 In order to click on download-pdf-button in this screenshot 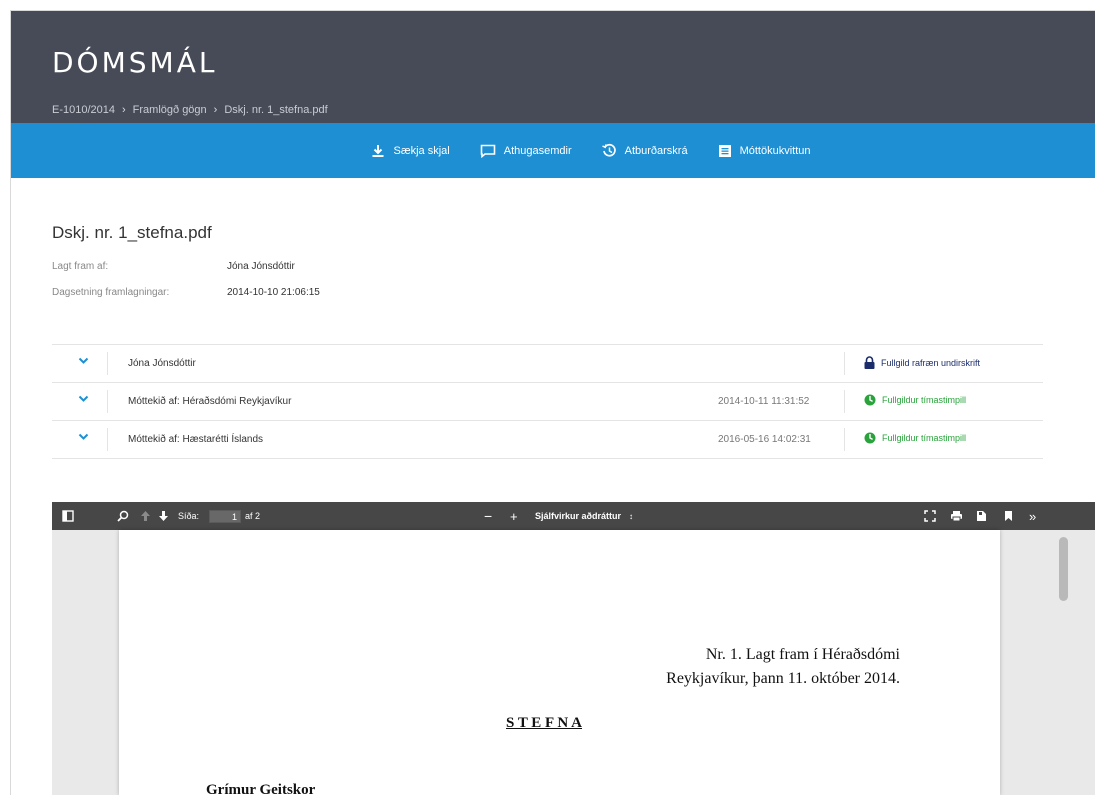, I will do `click(981, 516)`.